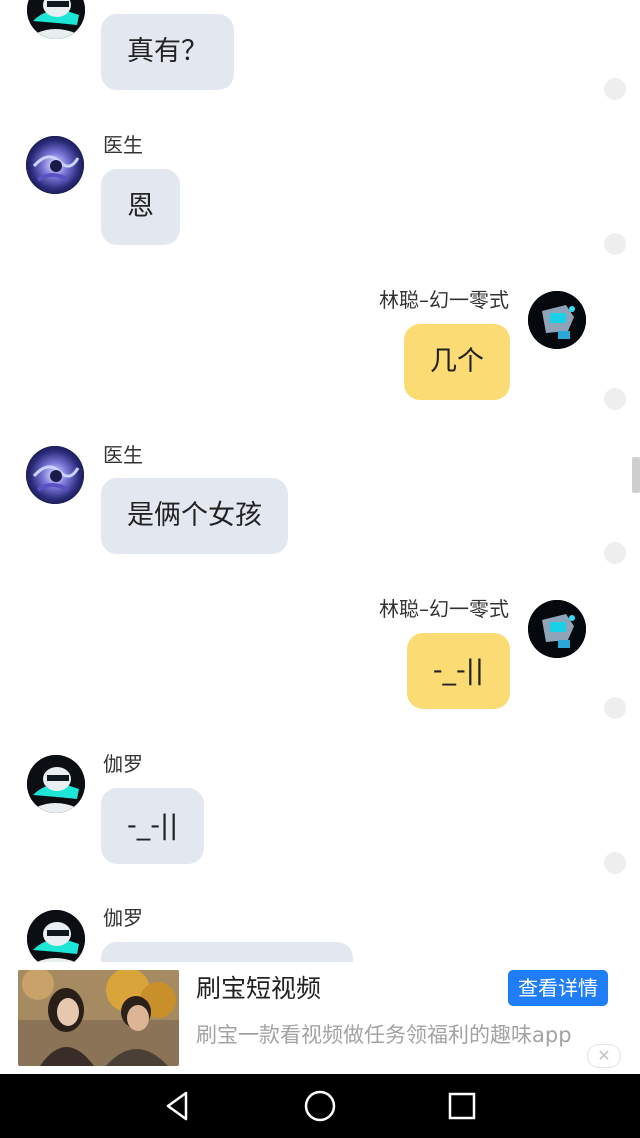 Image resolution: width=640 pixels, height=1138 pixels. I want to click on ad-description: 刷宝一款看视频做任务领福利的趣味app, so click(384, 1035).